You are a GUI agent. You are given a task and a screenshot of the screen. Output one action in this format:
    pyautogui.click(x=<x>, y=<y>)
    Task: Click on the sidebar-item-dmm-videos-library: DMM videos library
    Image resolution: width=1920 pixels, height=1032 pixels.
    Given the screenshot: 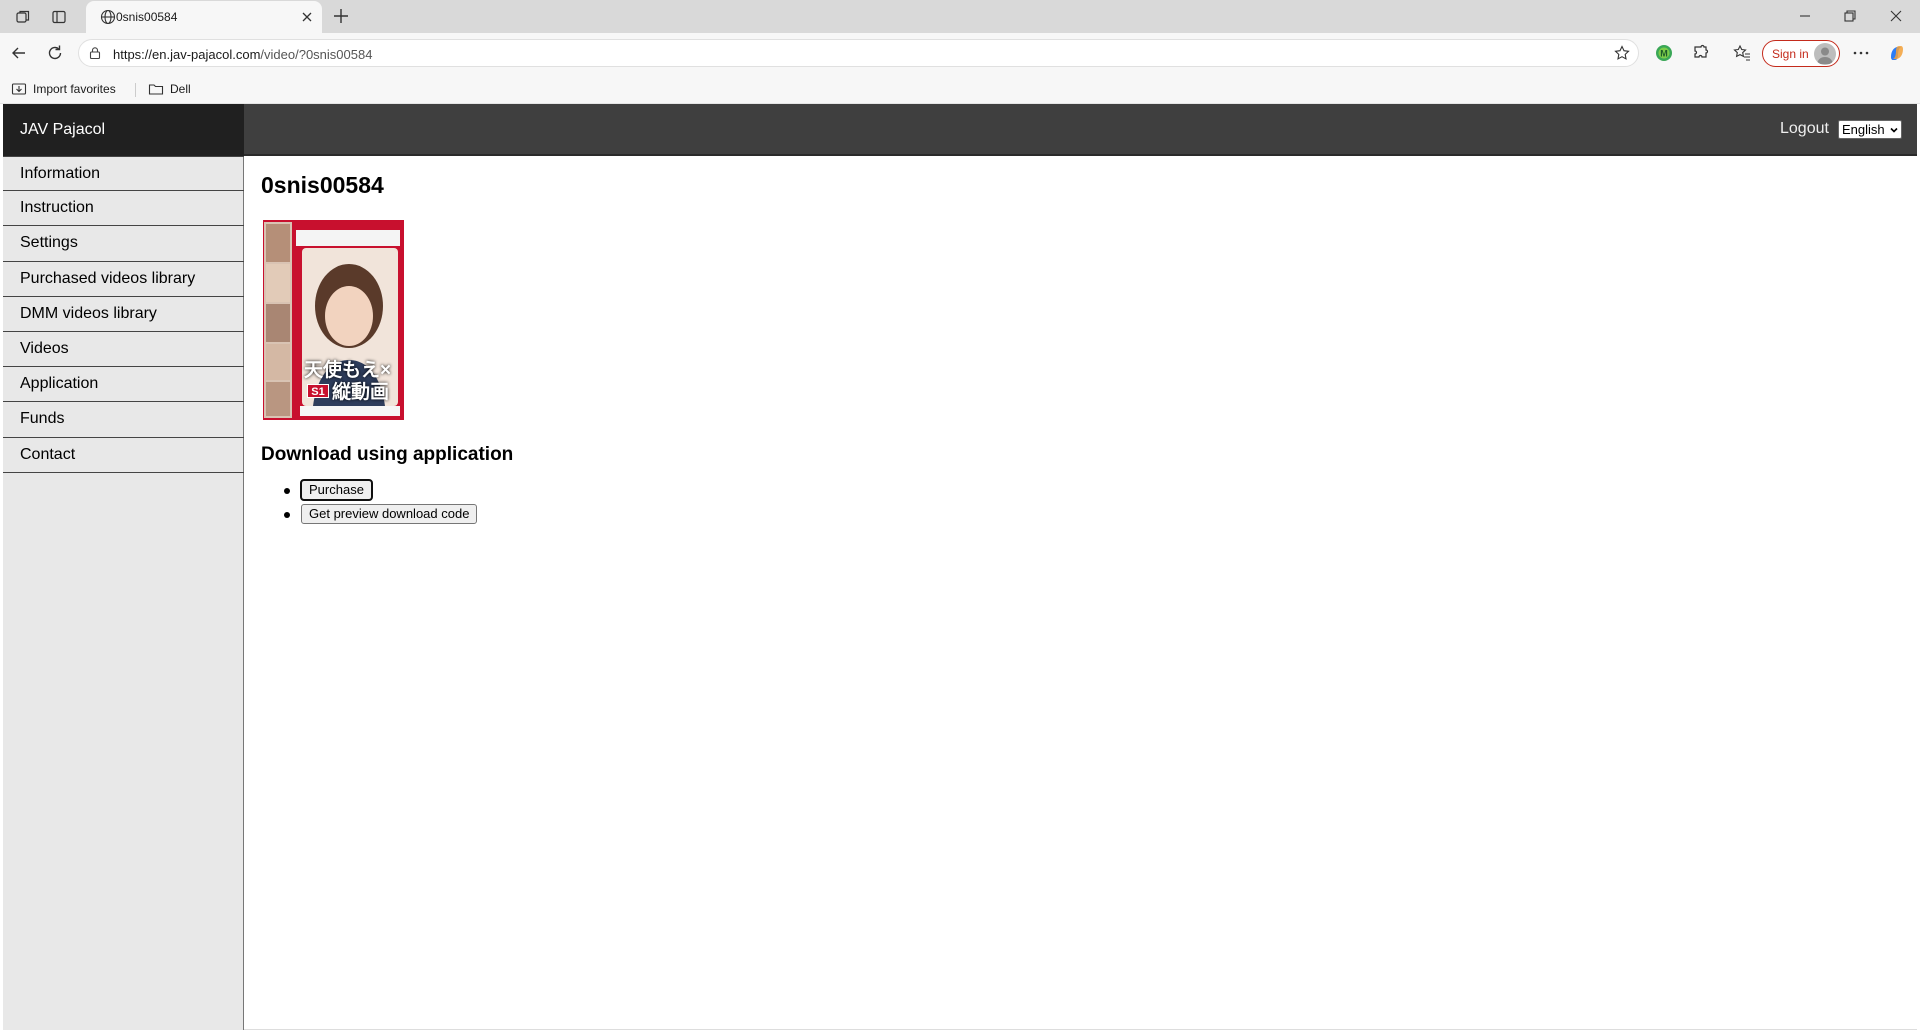 What is the action you would take?
    pyautogui.click(x=123, y=314)
    